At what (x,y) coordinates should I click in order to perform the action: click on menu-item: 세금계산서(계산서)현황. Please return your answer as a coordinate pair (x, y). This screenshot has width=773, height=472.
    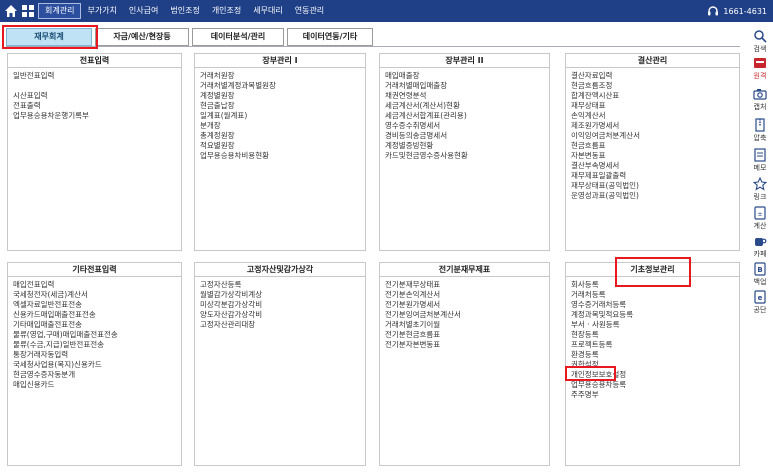
    Looking at the image, I should click on (464, 106).